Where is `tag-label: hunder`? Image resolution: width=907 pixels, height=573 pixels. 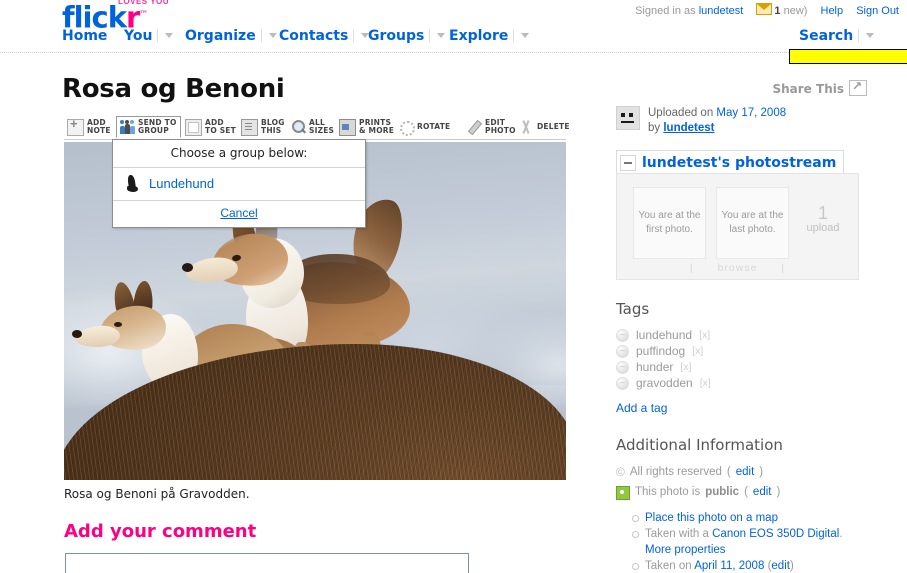 tag-label: hunder is located at coordinates (654, 367).